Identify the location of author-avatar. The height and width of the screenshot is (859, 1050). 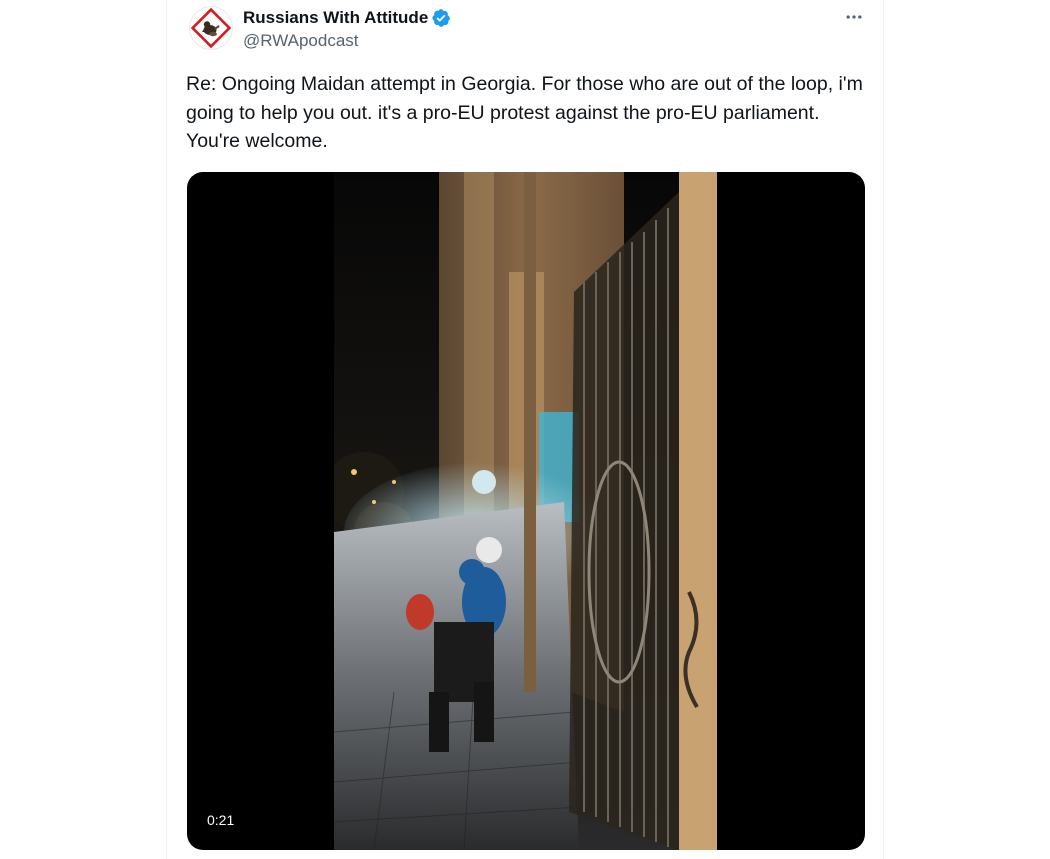
(211, 28).